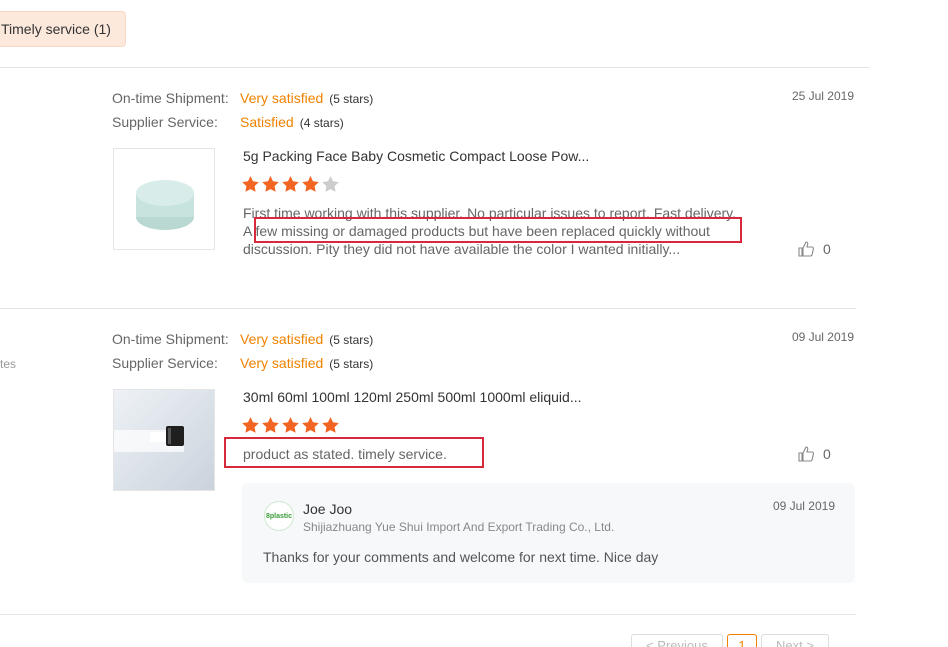 Image resolution: width=948 pixels, height=647 pixels. I want to click on next-page-button: Next >, so click(795, 640).